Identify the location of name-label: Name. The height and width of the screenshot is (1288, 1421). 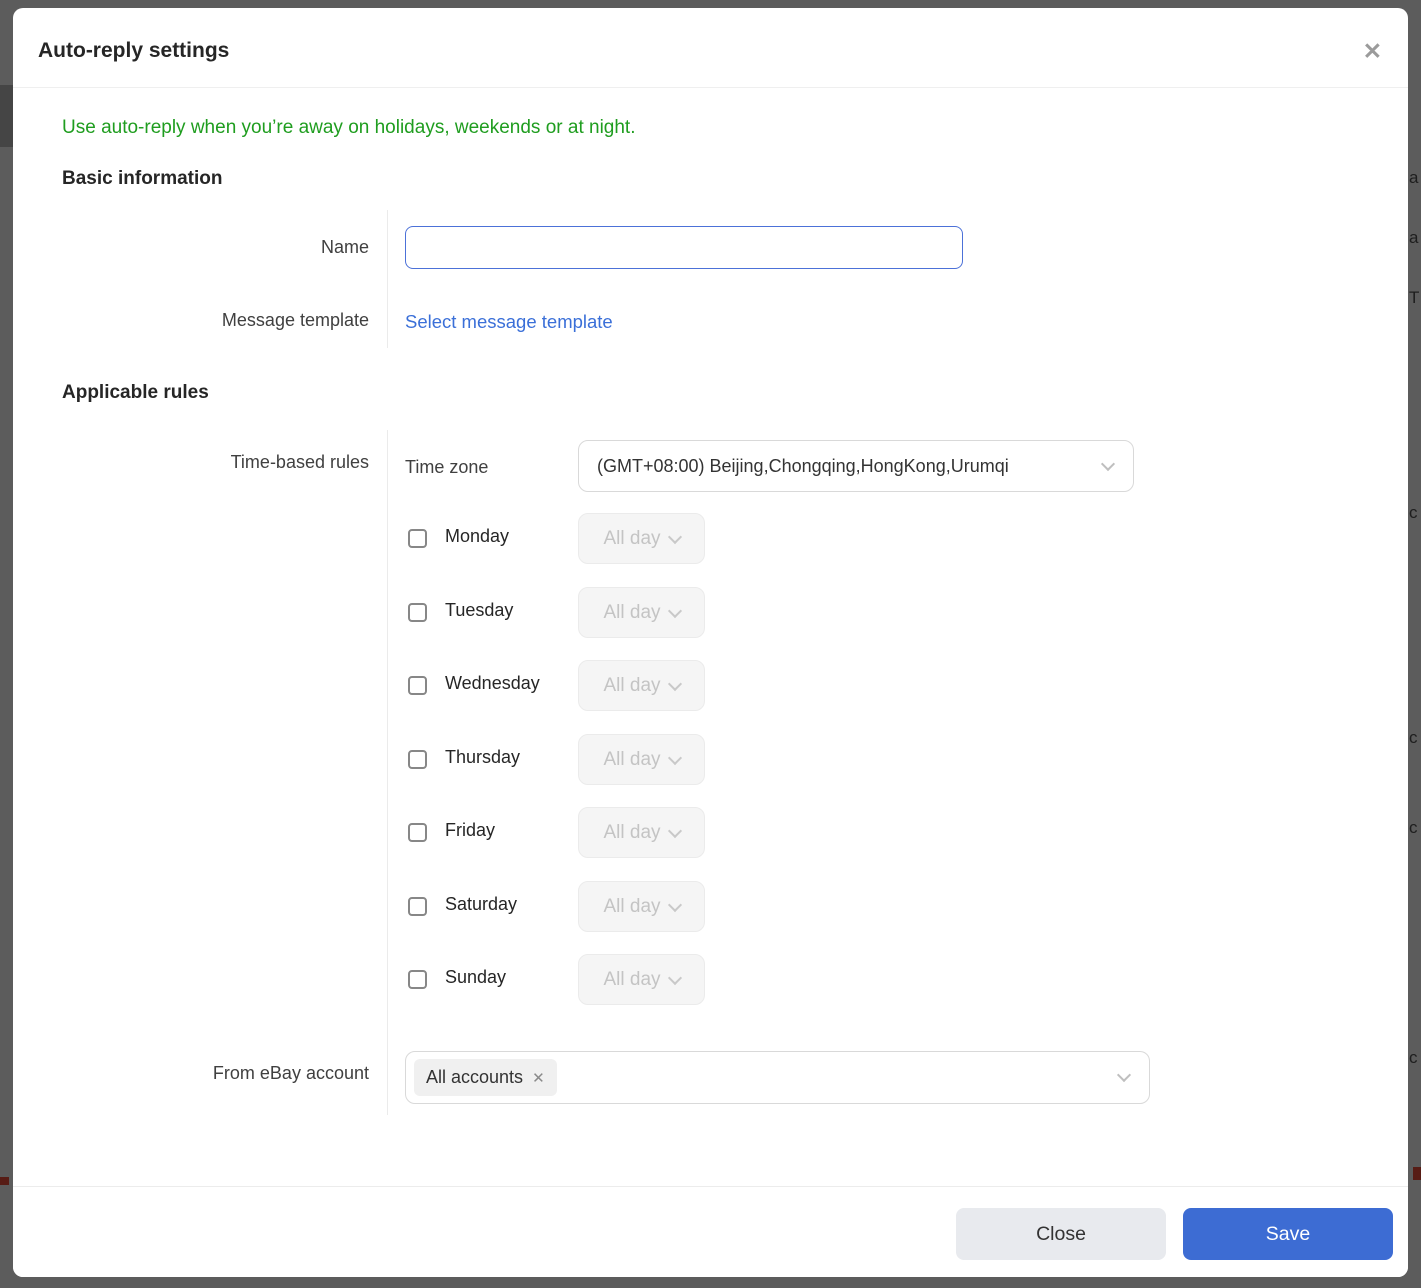
(344, 247).